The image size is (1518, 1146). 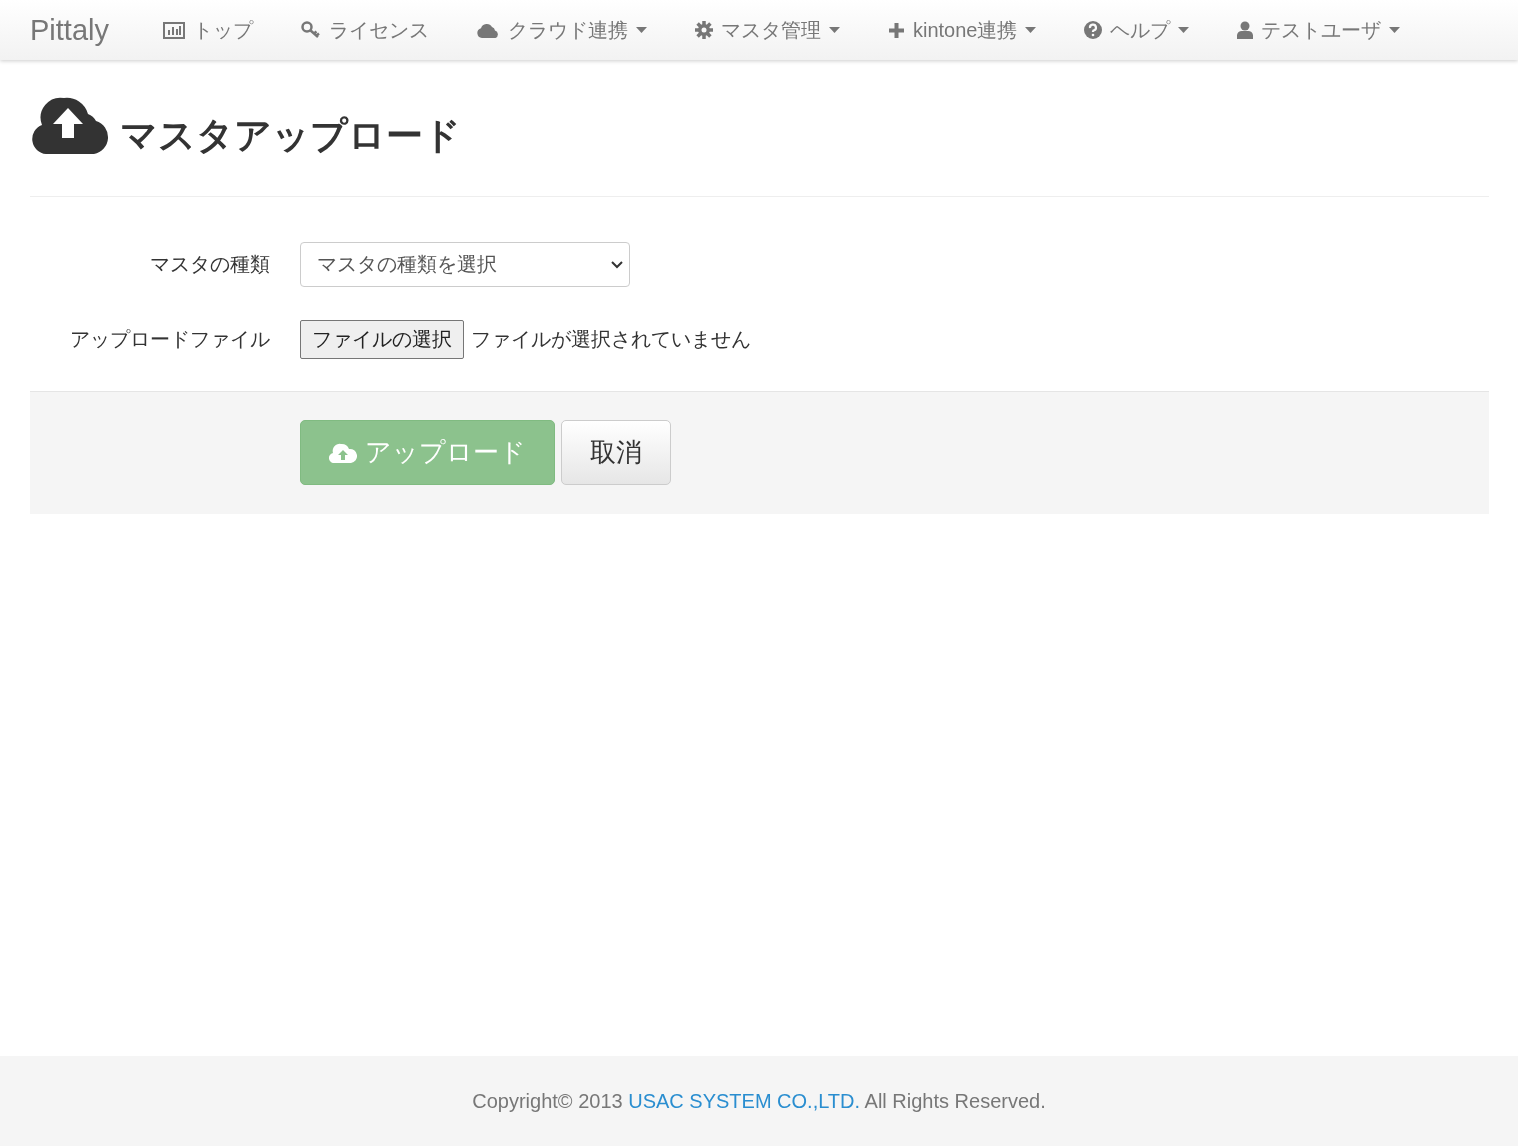 What do you see at coordinates (1093, 30) in the screenshot?
I see `help-icon` at bounding box center [1093, 30].